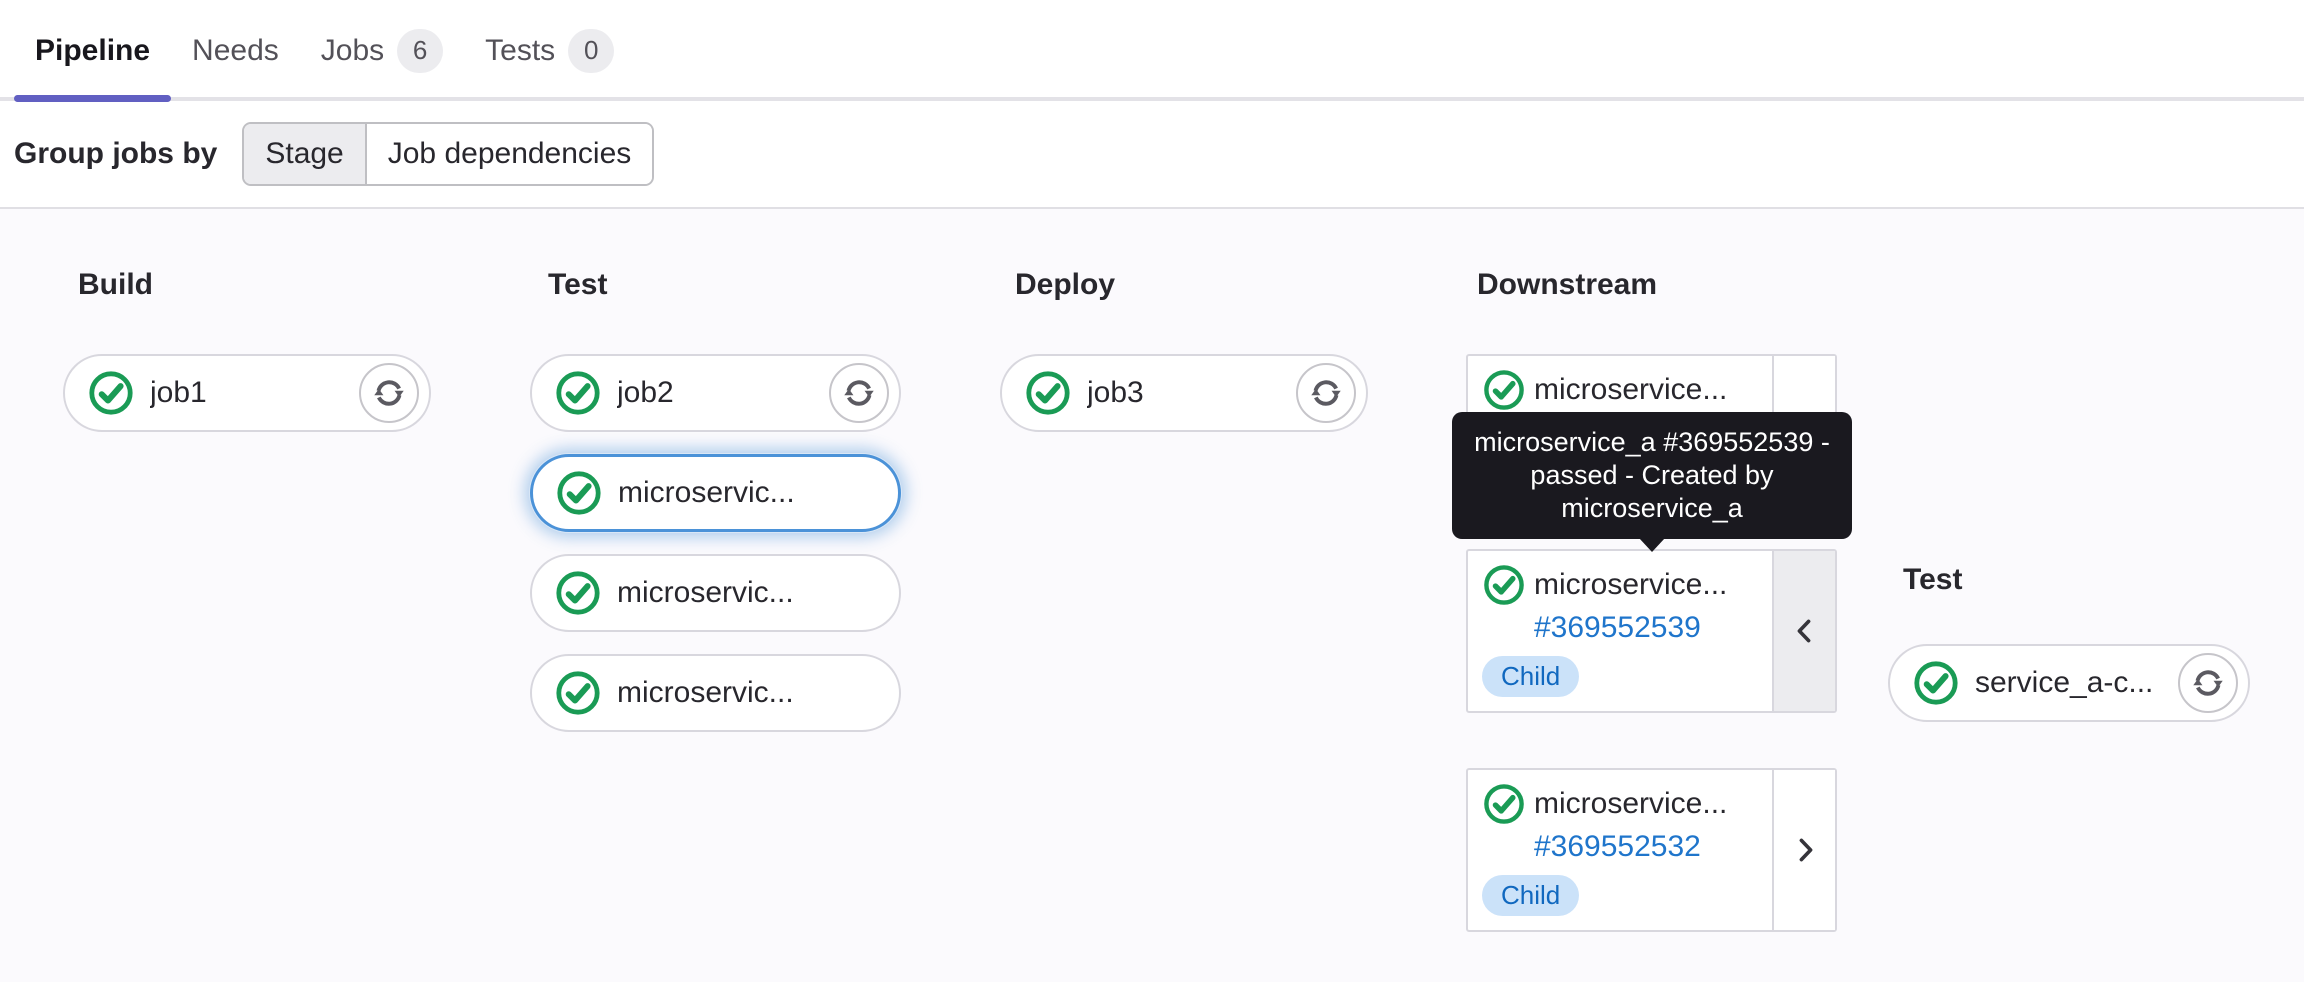 Image resolution: width=2304 pixels, height=982 pixels. What do you see at coordinates (1567, 284) in the screenshot?
I see `stage-title-downstream: Downstream` at bounding box center [1567, 284].